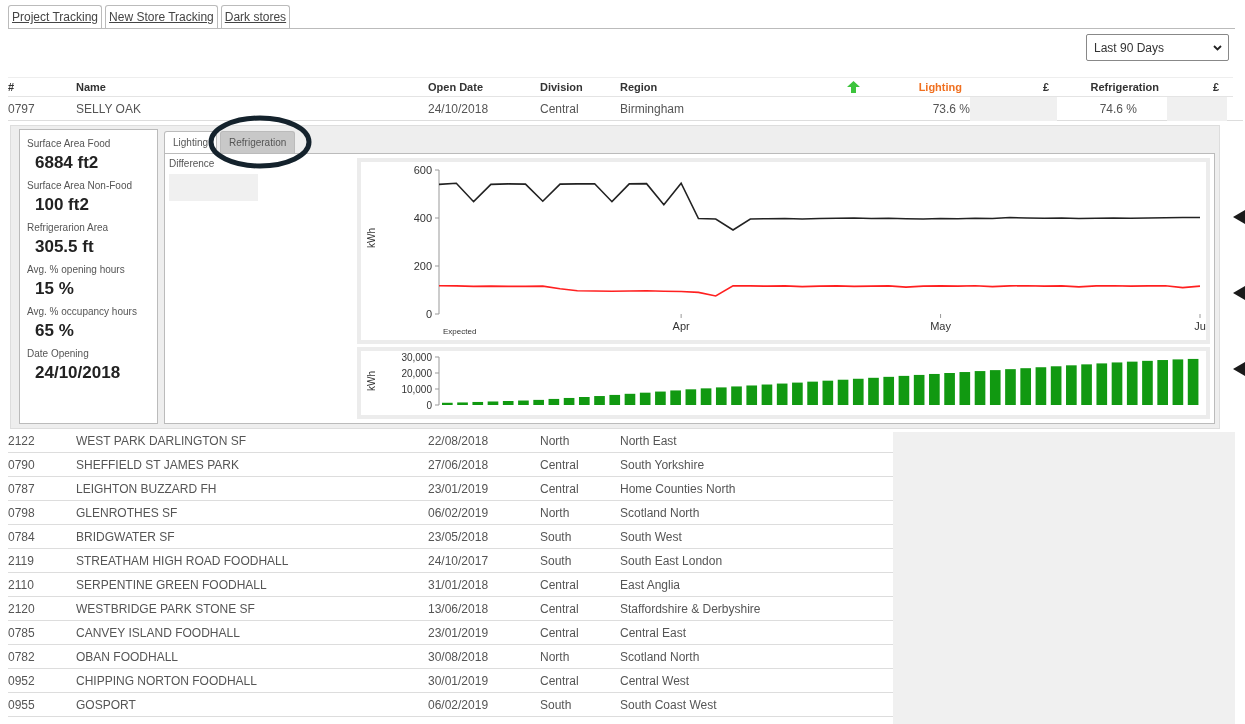 Image resolution: width=1245 pixels, height=724 pixels. Describe the element at coordinates (161, 16) in the screenshot. I see `page-tab: New Store Tracking` at that location.